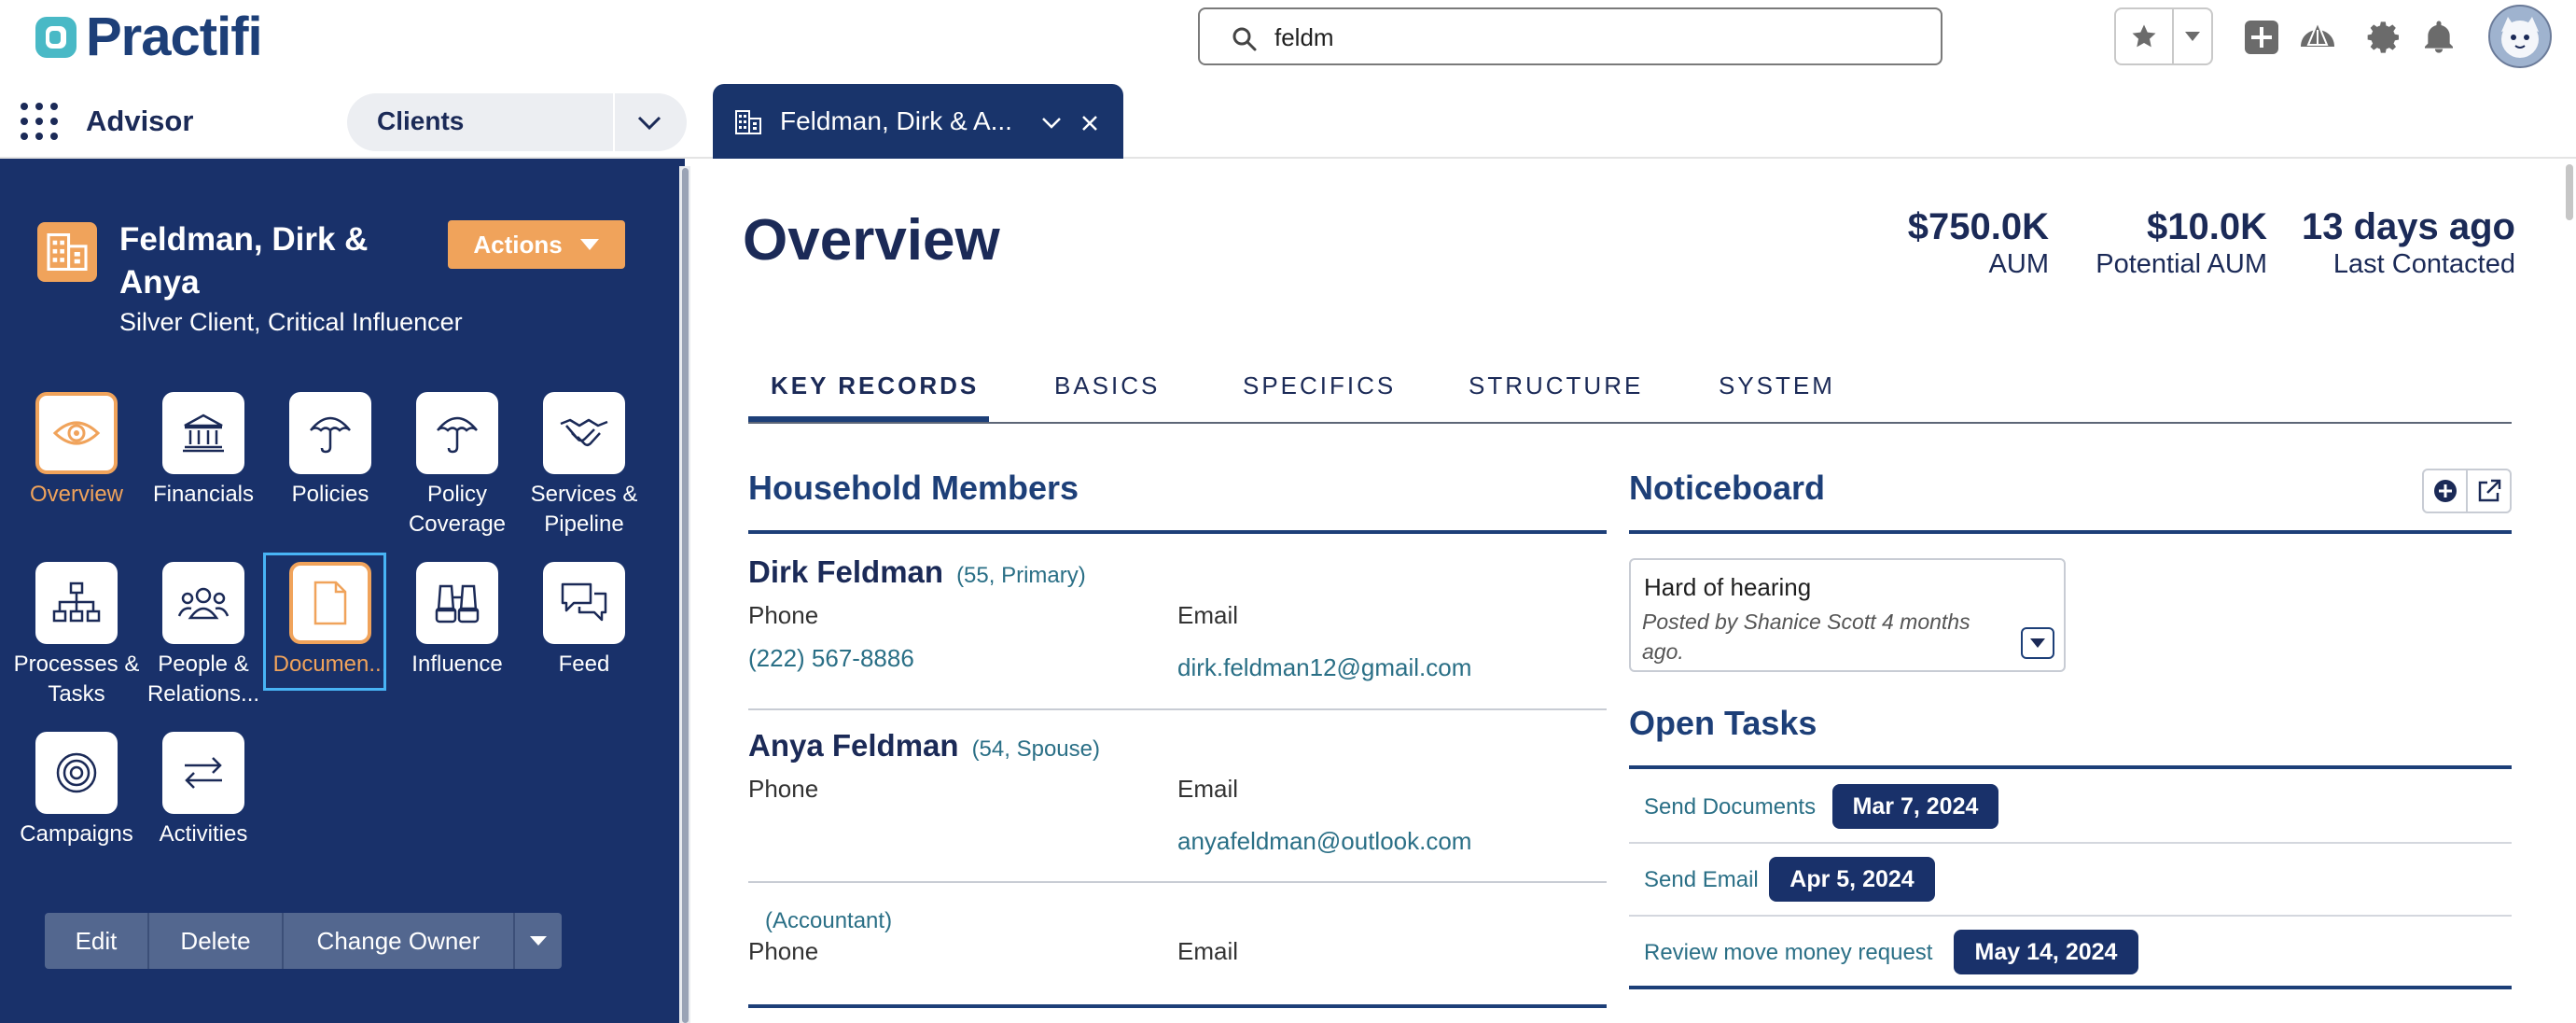 This screenshot has height=1023, width=2576. I want to click on tab-key-records: KEY RECORDS, so click(875, 385).